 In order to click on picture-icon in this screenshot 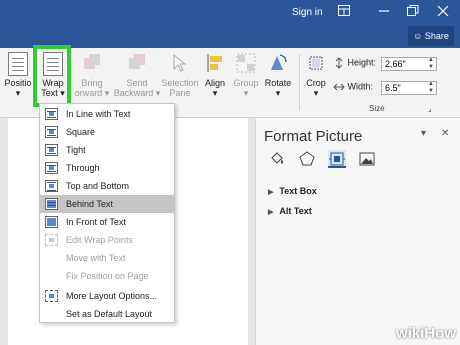, I will do `click(367, 159)`.